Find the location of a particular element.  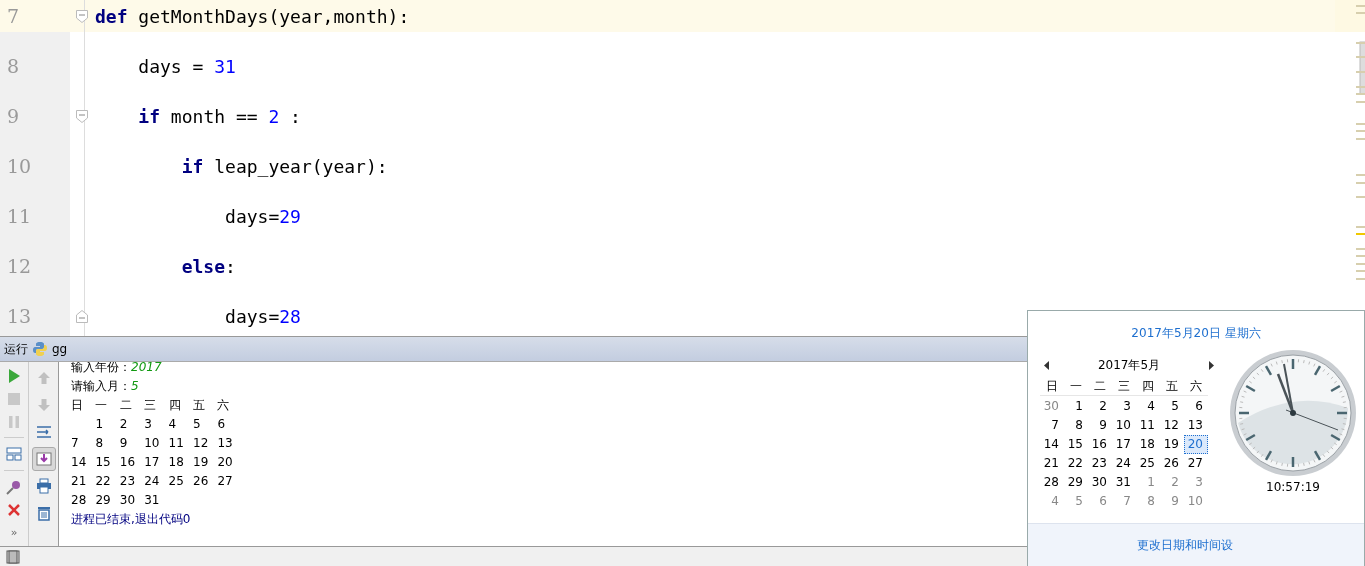

run-config-tab: gg is located at coordinates (60, 349).